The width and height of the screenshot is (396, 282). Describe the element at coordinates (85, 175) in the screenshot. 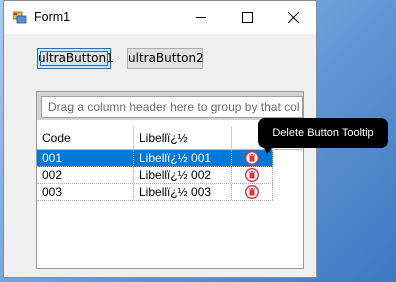

I see `cell-code: 002` at that location.